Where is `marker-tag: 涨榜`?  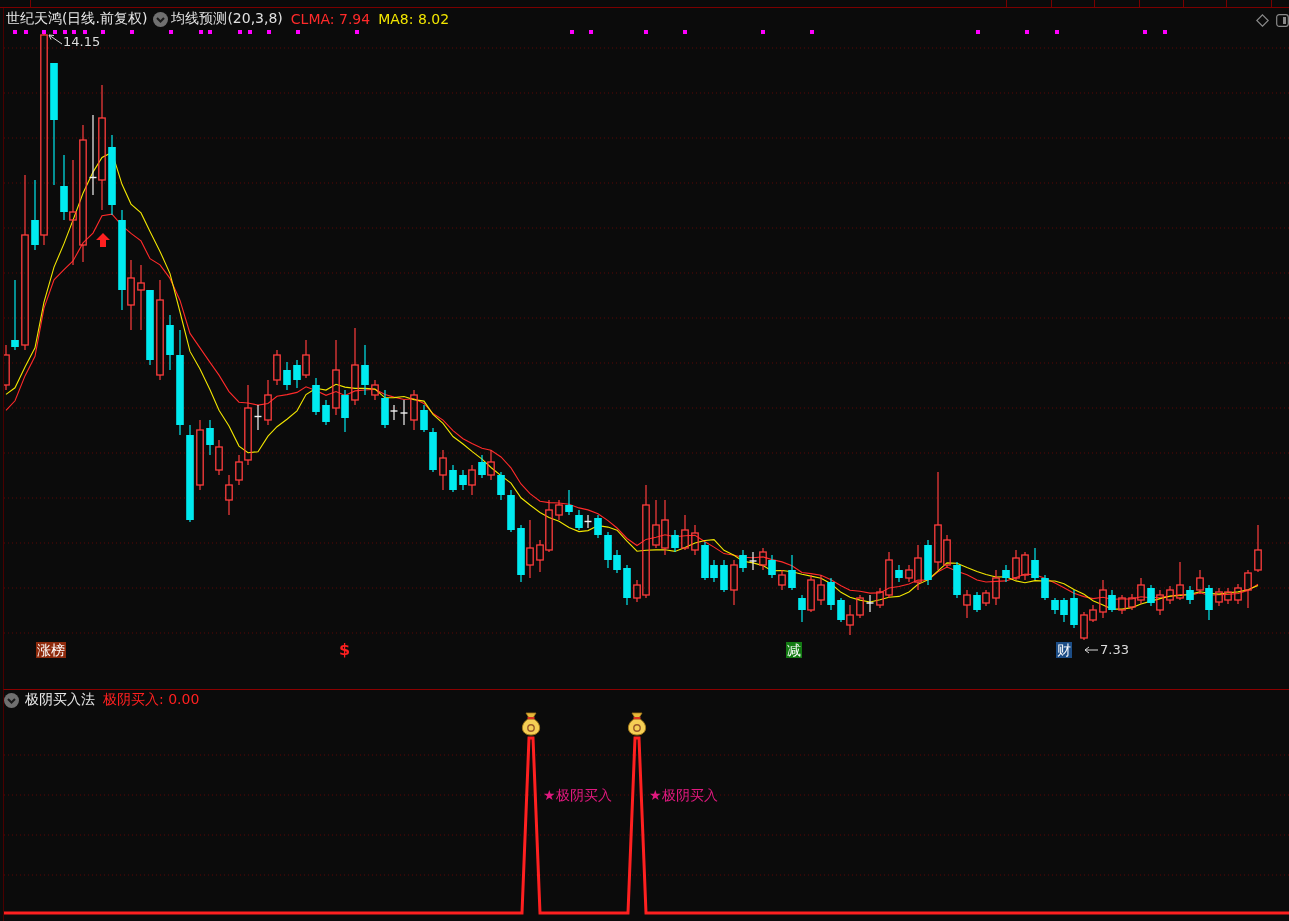 marker-tag: 涨榜 is located at coordinates (51, 650).